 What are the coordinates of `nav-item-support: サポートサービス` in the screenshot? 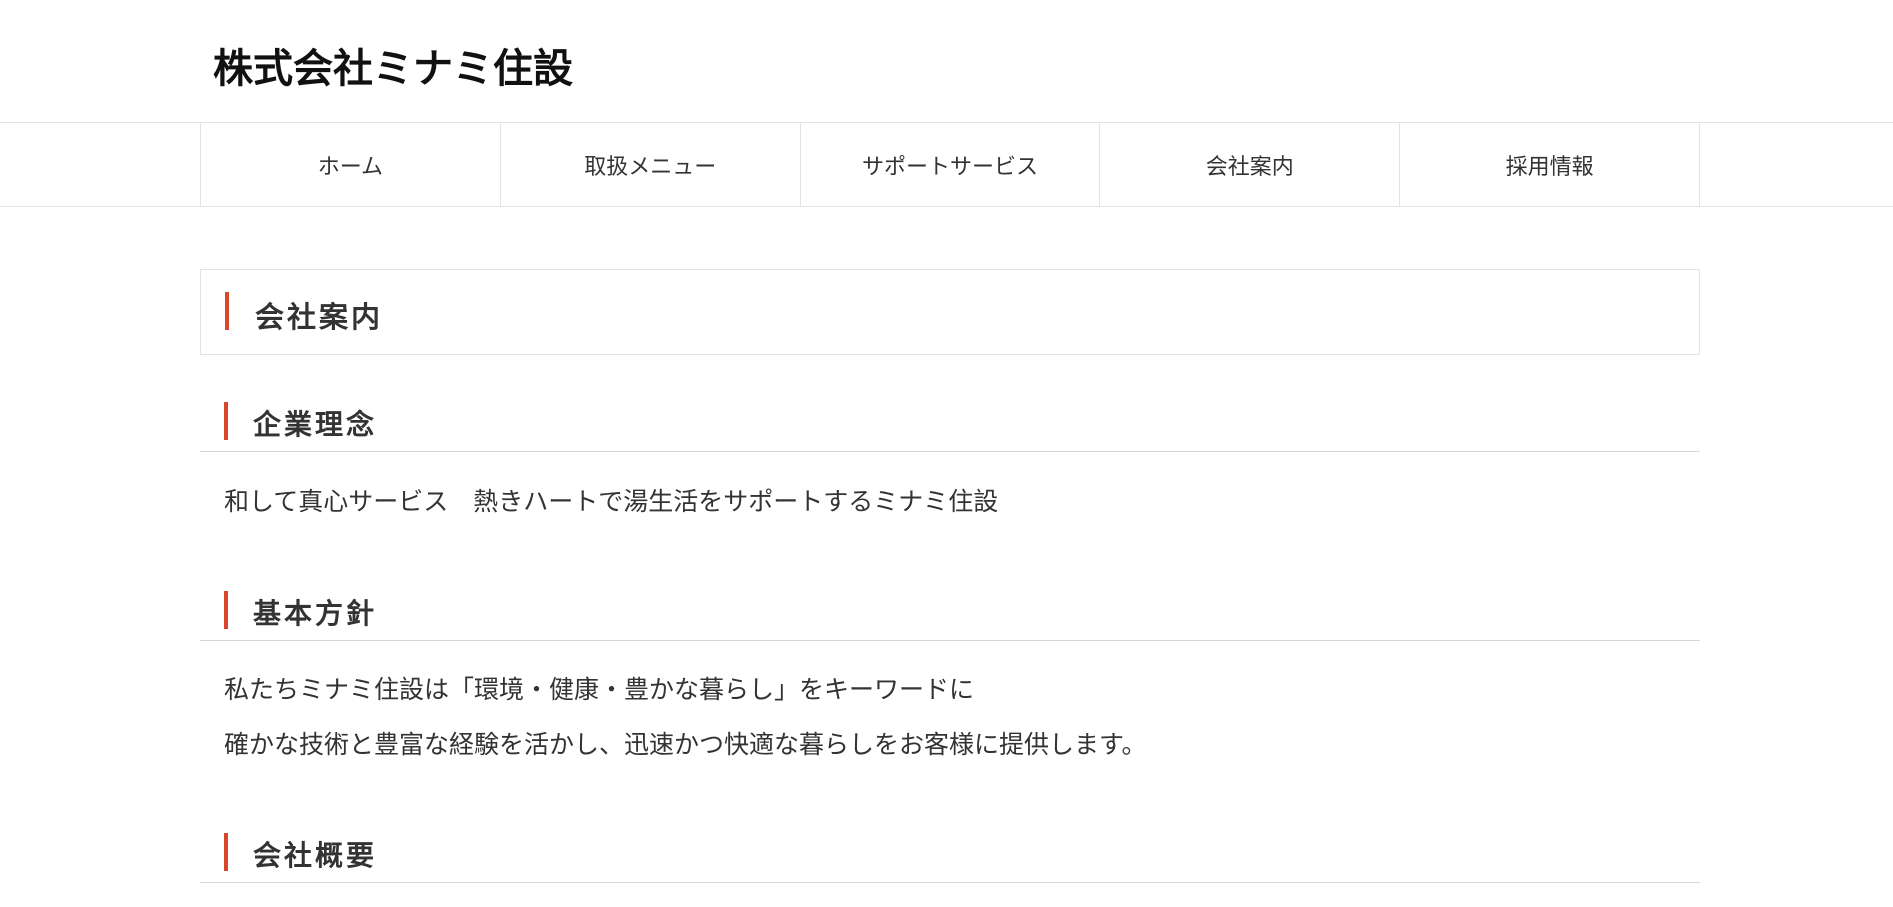 It's located at (951, 164).